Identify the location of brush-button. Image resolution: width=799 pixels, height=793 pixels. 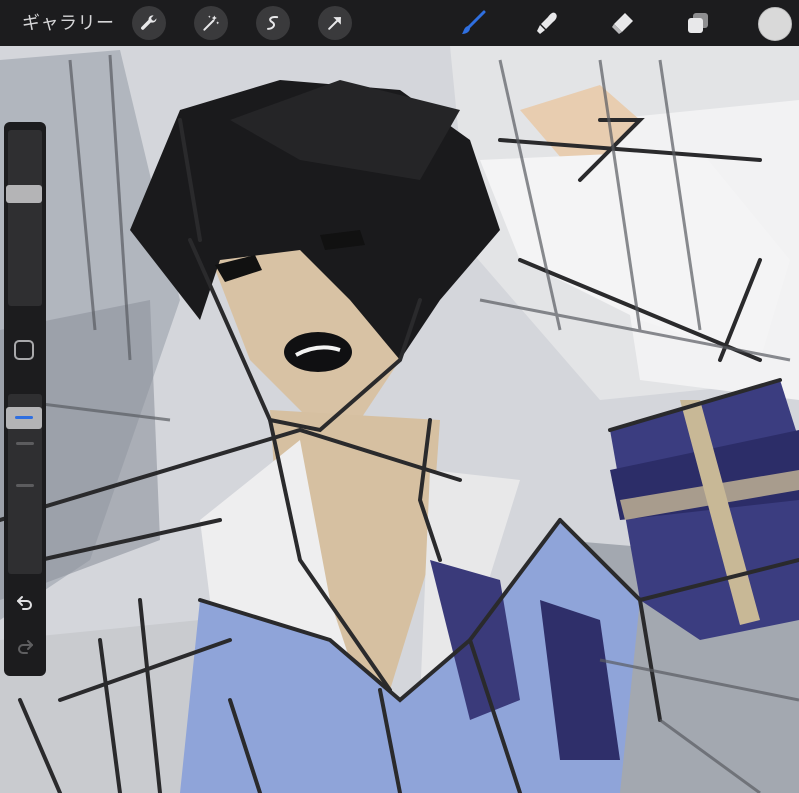
(473, 23).